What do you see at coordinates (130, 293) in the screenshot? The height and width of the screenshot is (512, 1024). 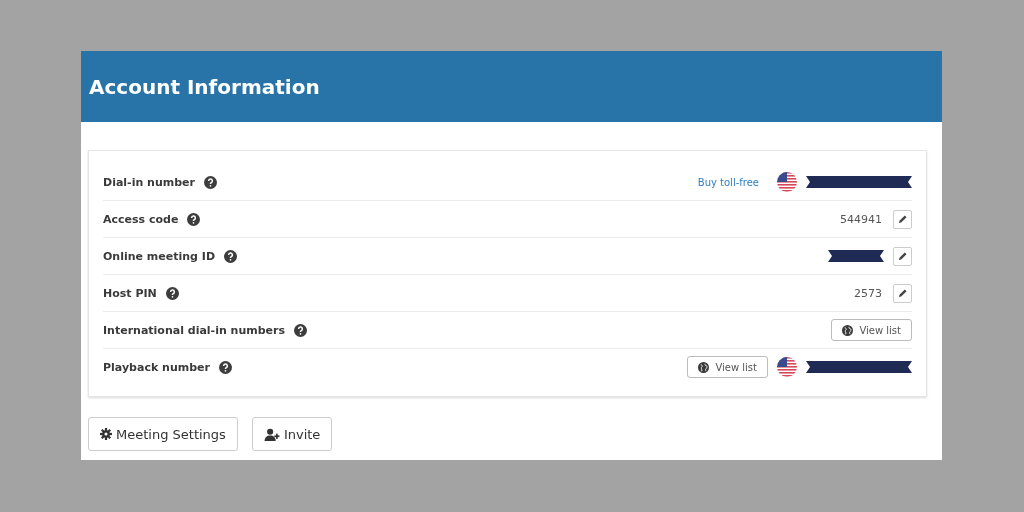 I see `field-label: Host PIN` at bounding box center [130, 293].